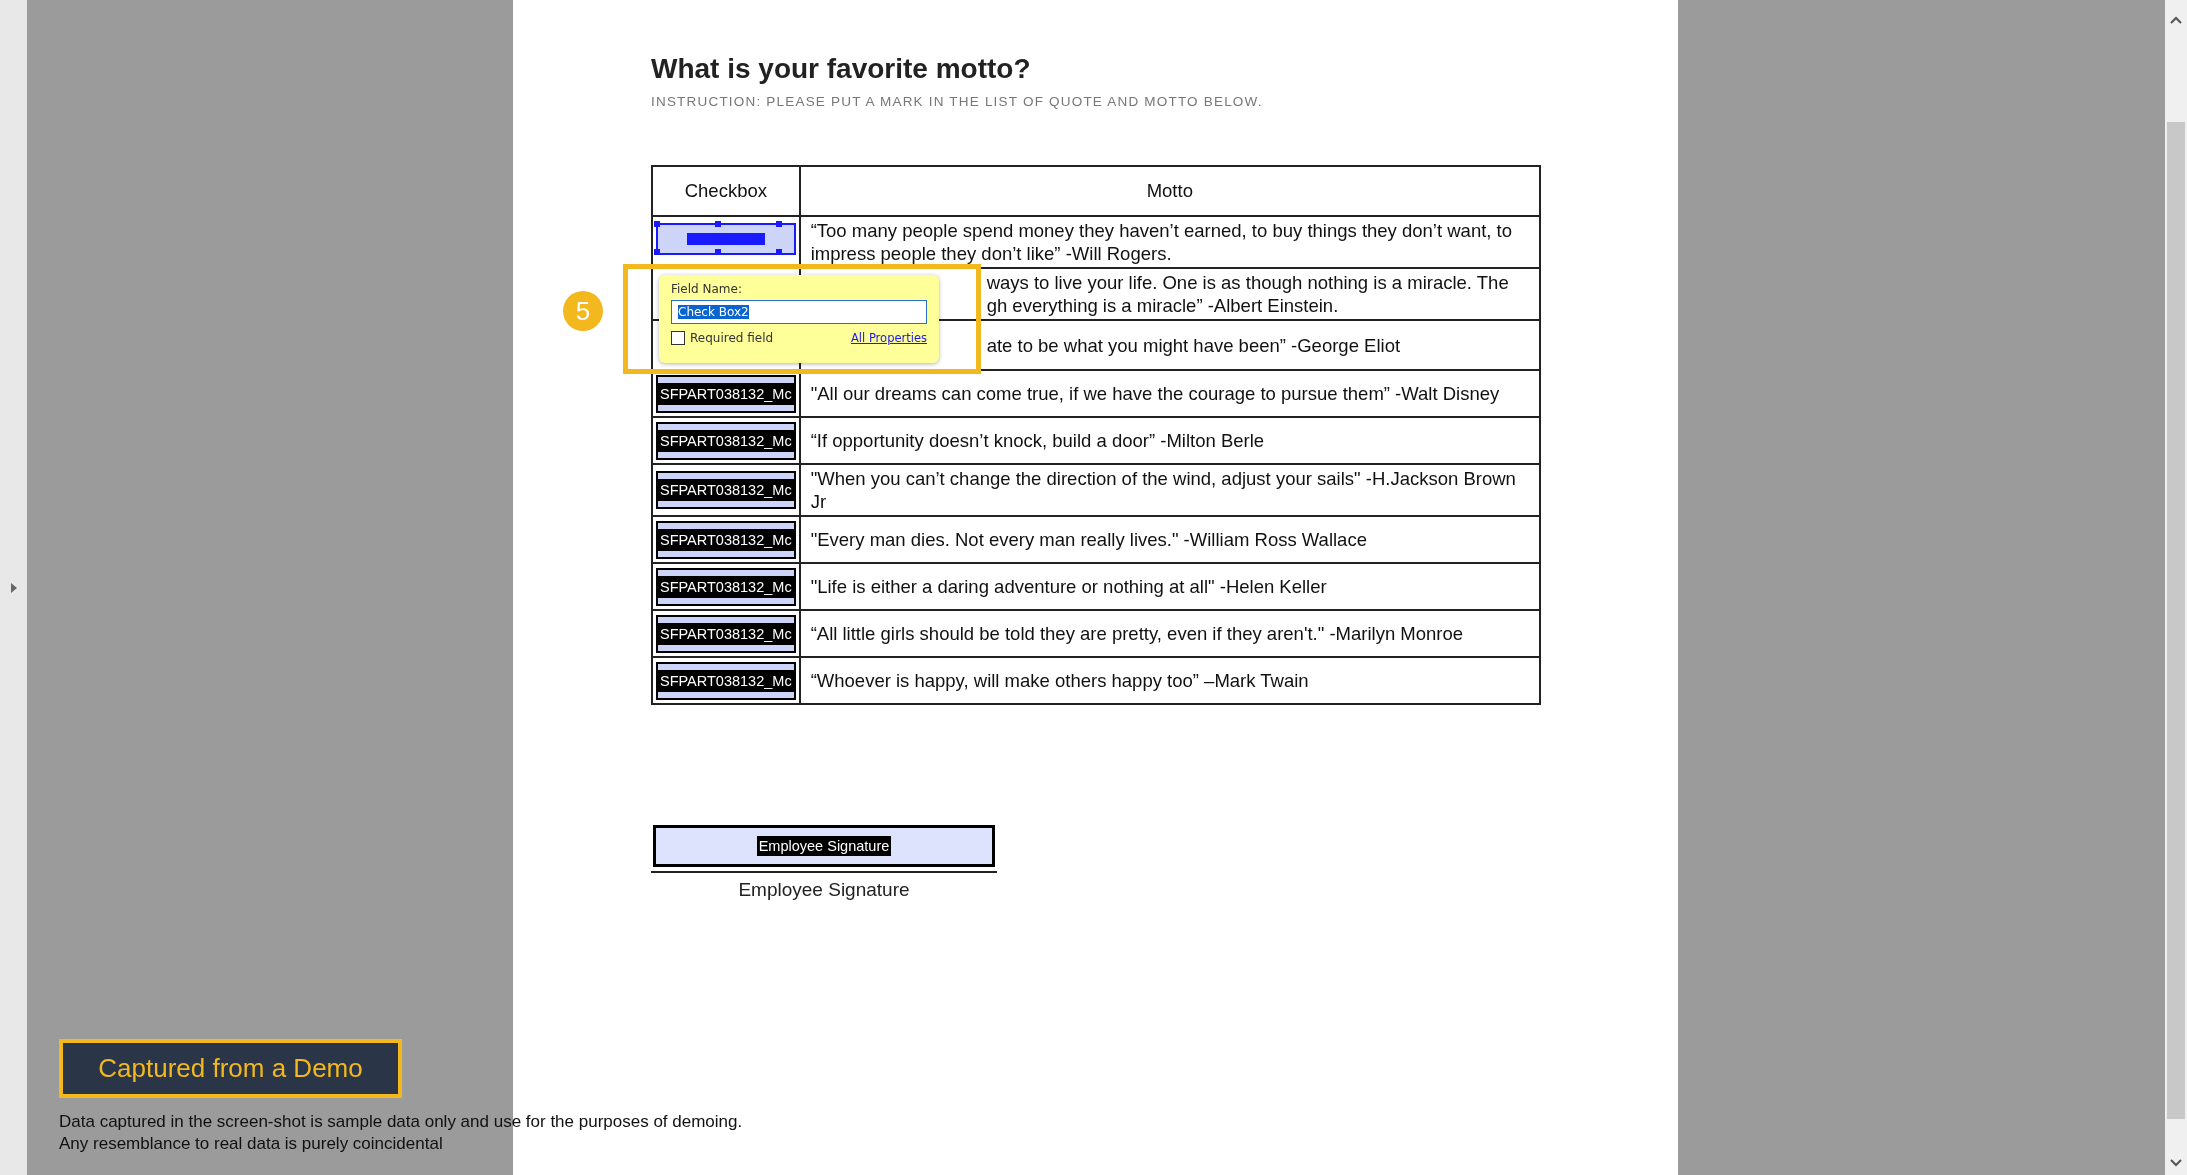 This screenshot has height=1175, width=2187. Describe the element at coordinates (707, 289) in the screenshot. I see `field-name-label: Field Name:` at that location.